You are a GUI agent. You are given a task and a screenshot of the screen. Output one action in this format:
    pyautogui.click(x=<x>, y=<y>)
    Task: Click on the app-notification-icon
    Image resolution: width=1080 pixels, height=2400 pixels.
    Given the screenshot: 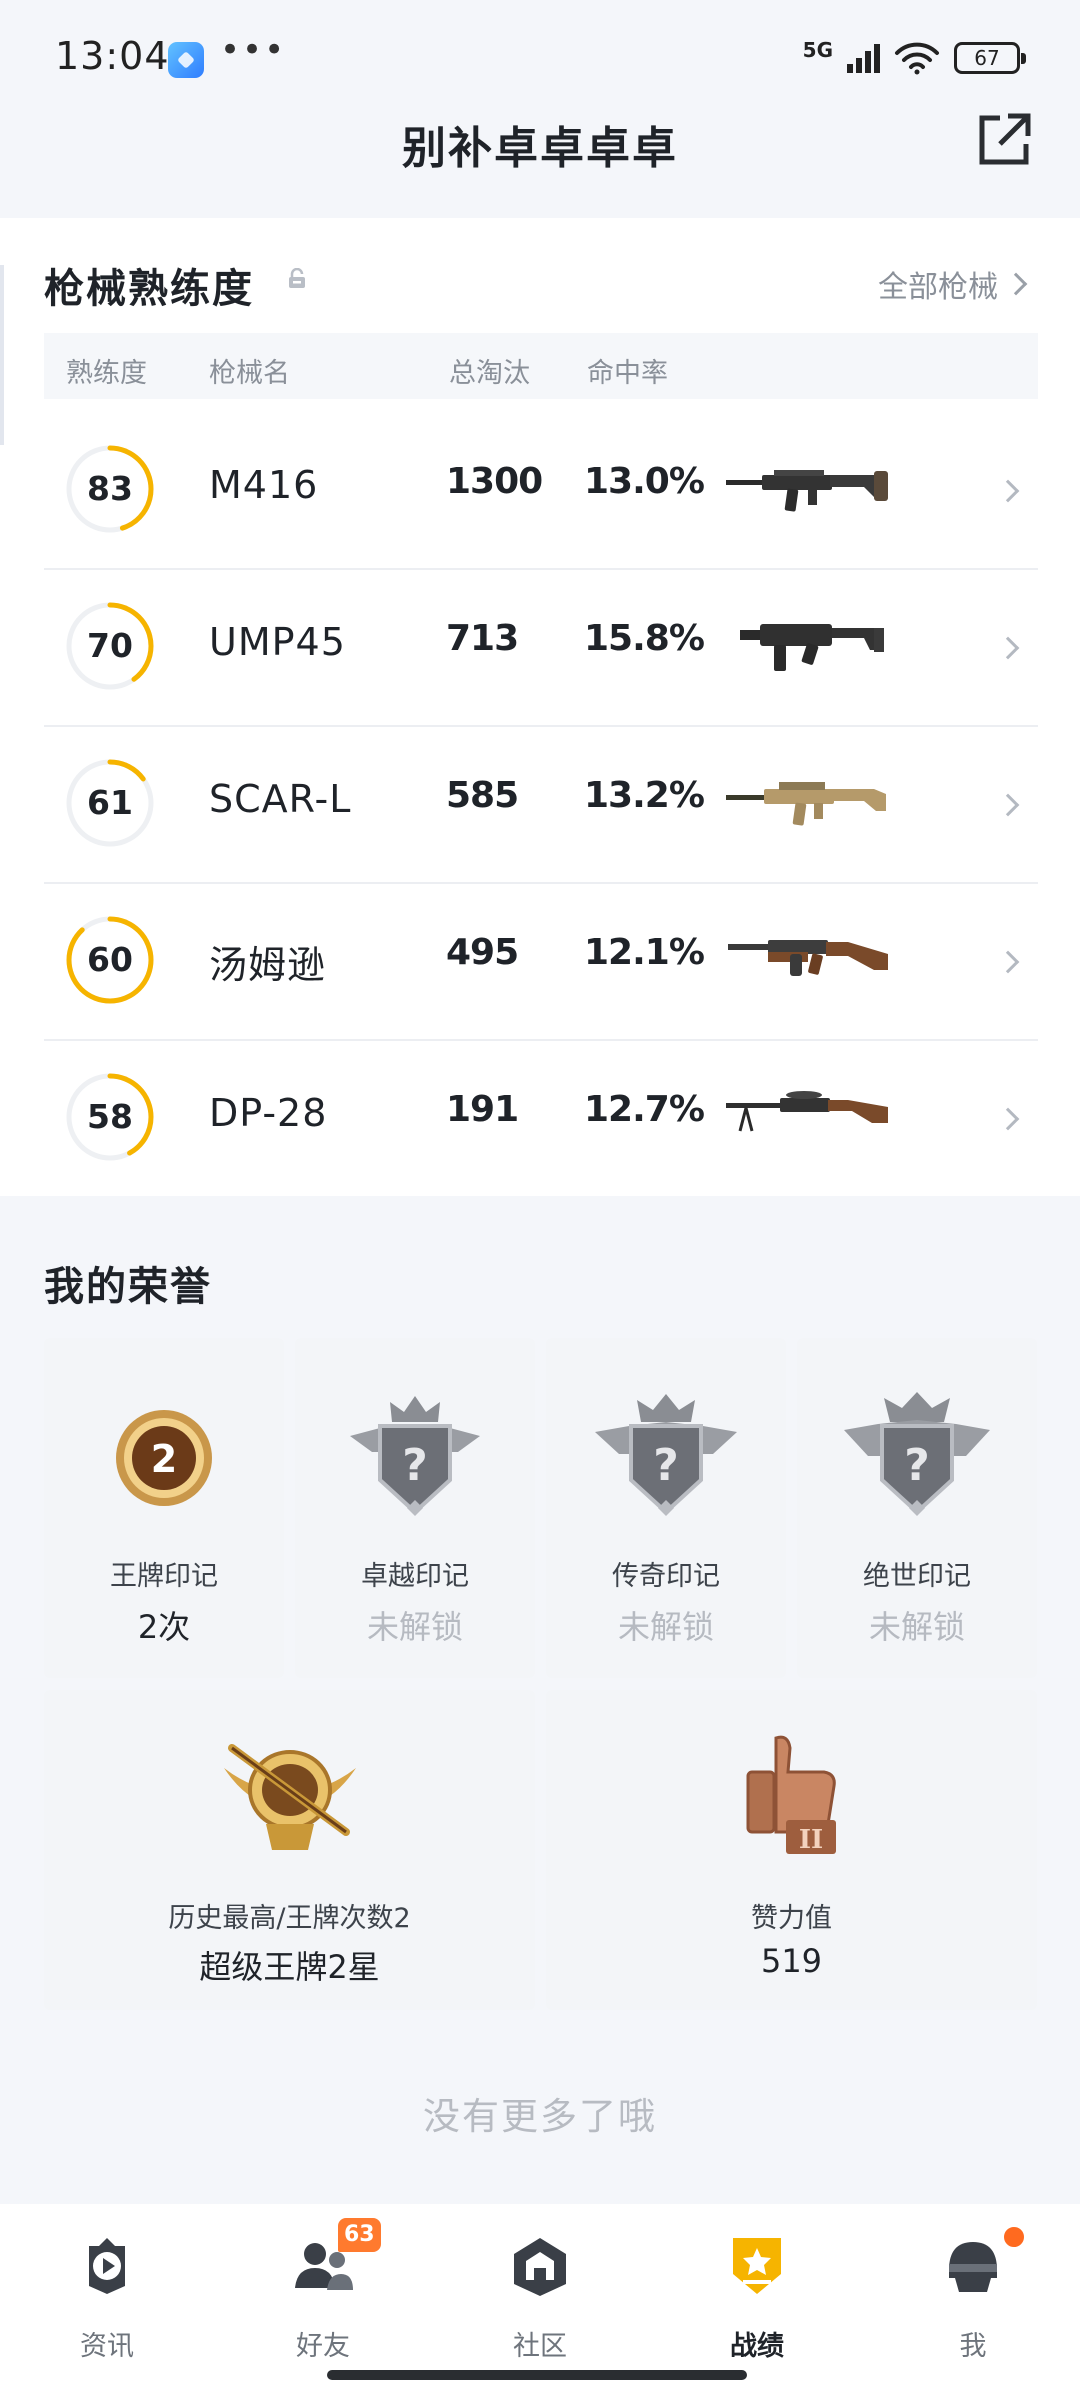 What is the action you would take?
    pyautogui.click(x=186, y=60)
    